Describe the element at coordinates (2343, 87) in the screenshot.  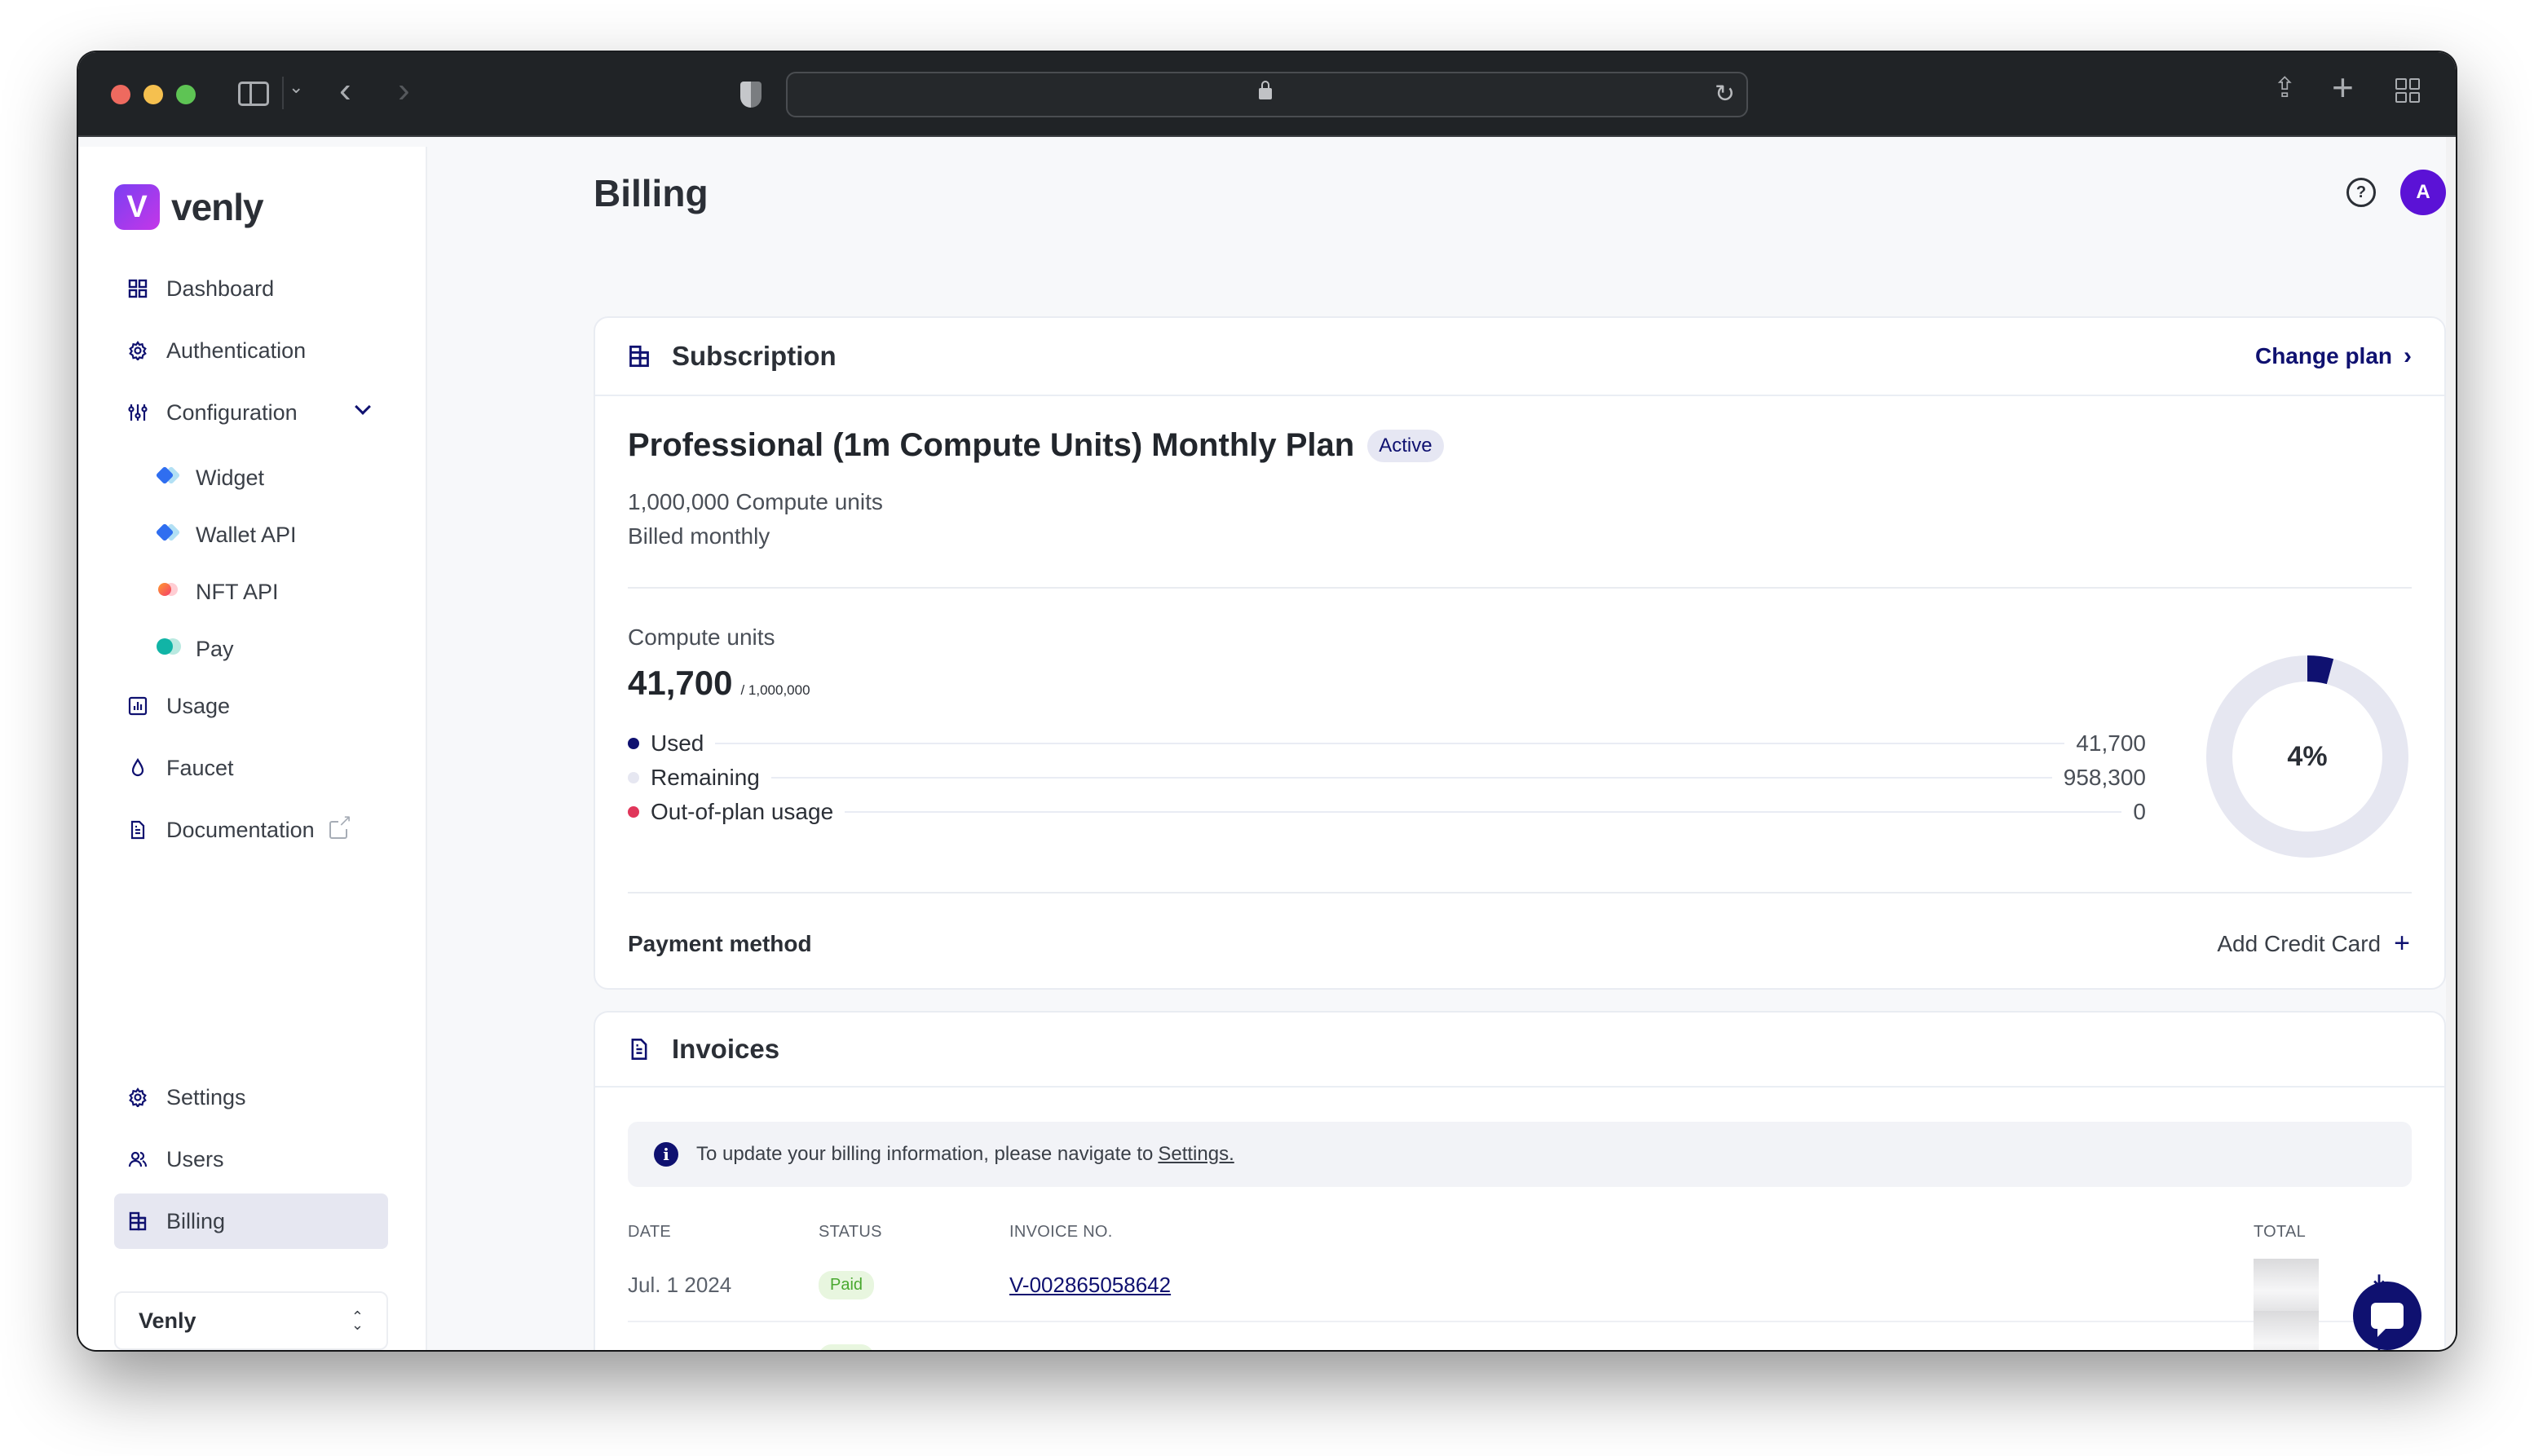
I see `new-tab-icon: +` at that location.